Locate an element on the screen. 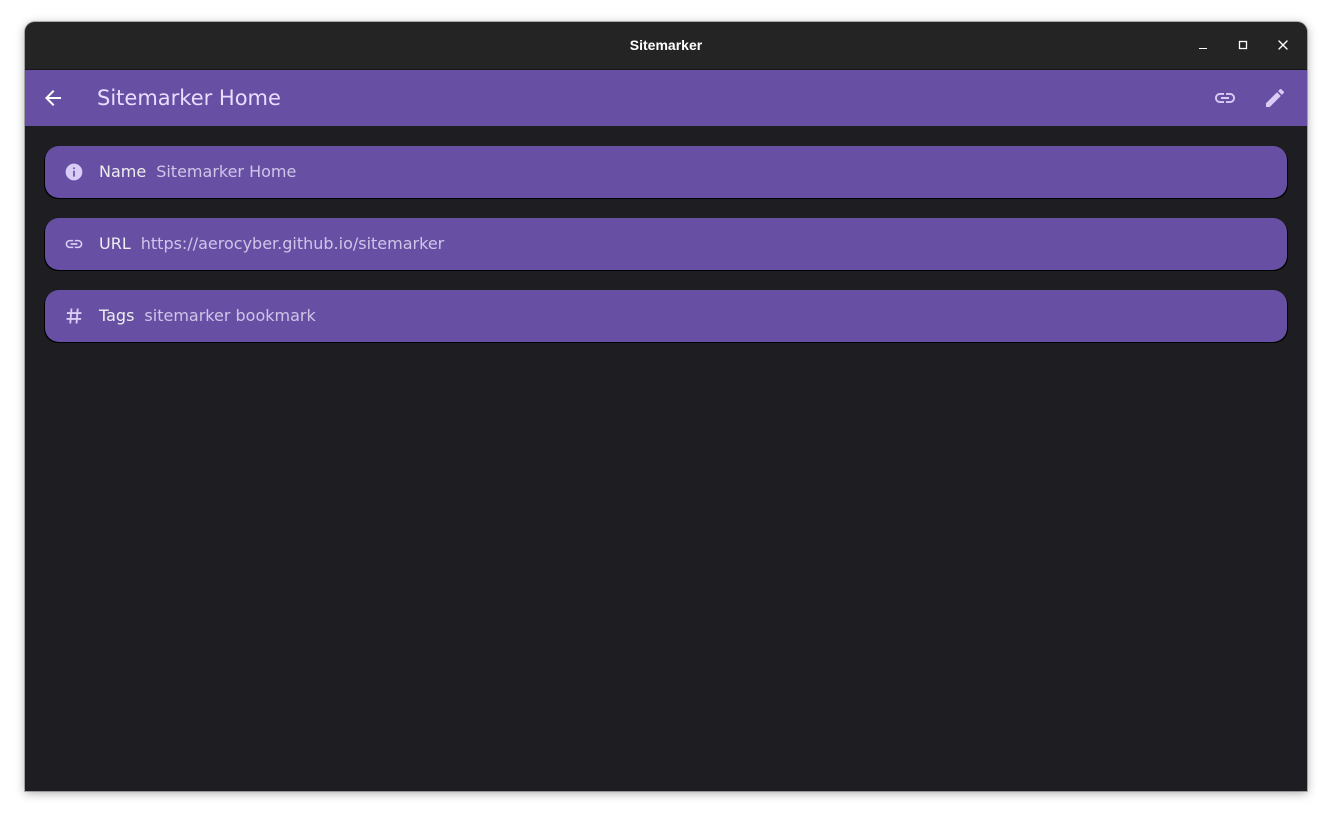 The image size is (1332, 819). window-titlebar: Sitemarker is located at coordinates (666, 46).